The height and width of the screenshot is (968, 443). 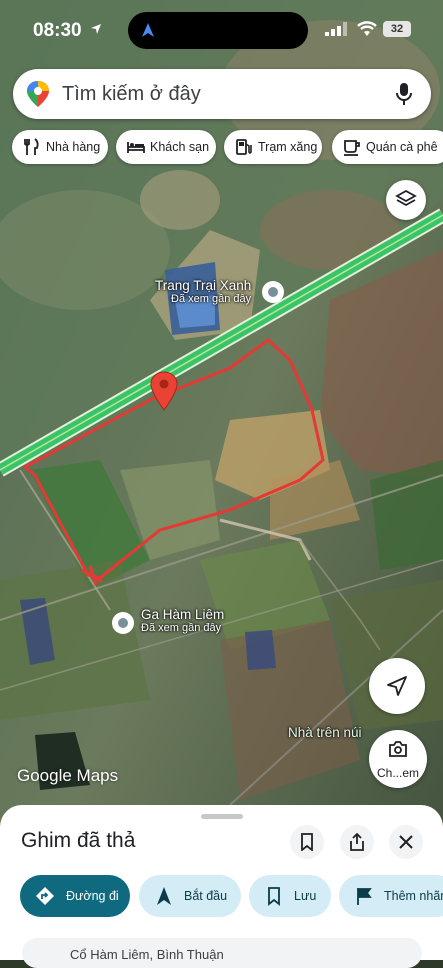 I want to click on layers-button, so click(x=406, y=200).